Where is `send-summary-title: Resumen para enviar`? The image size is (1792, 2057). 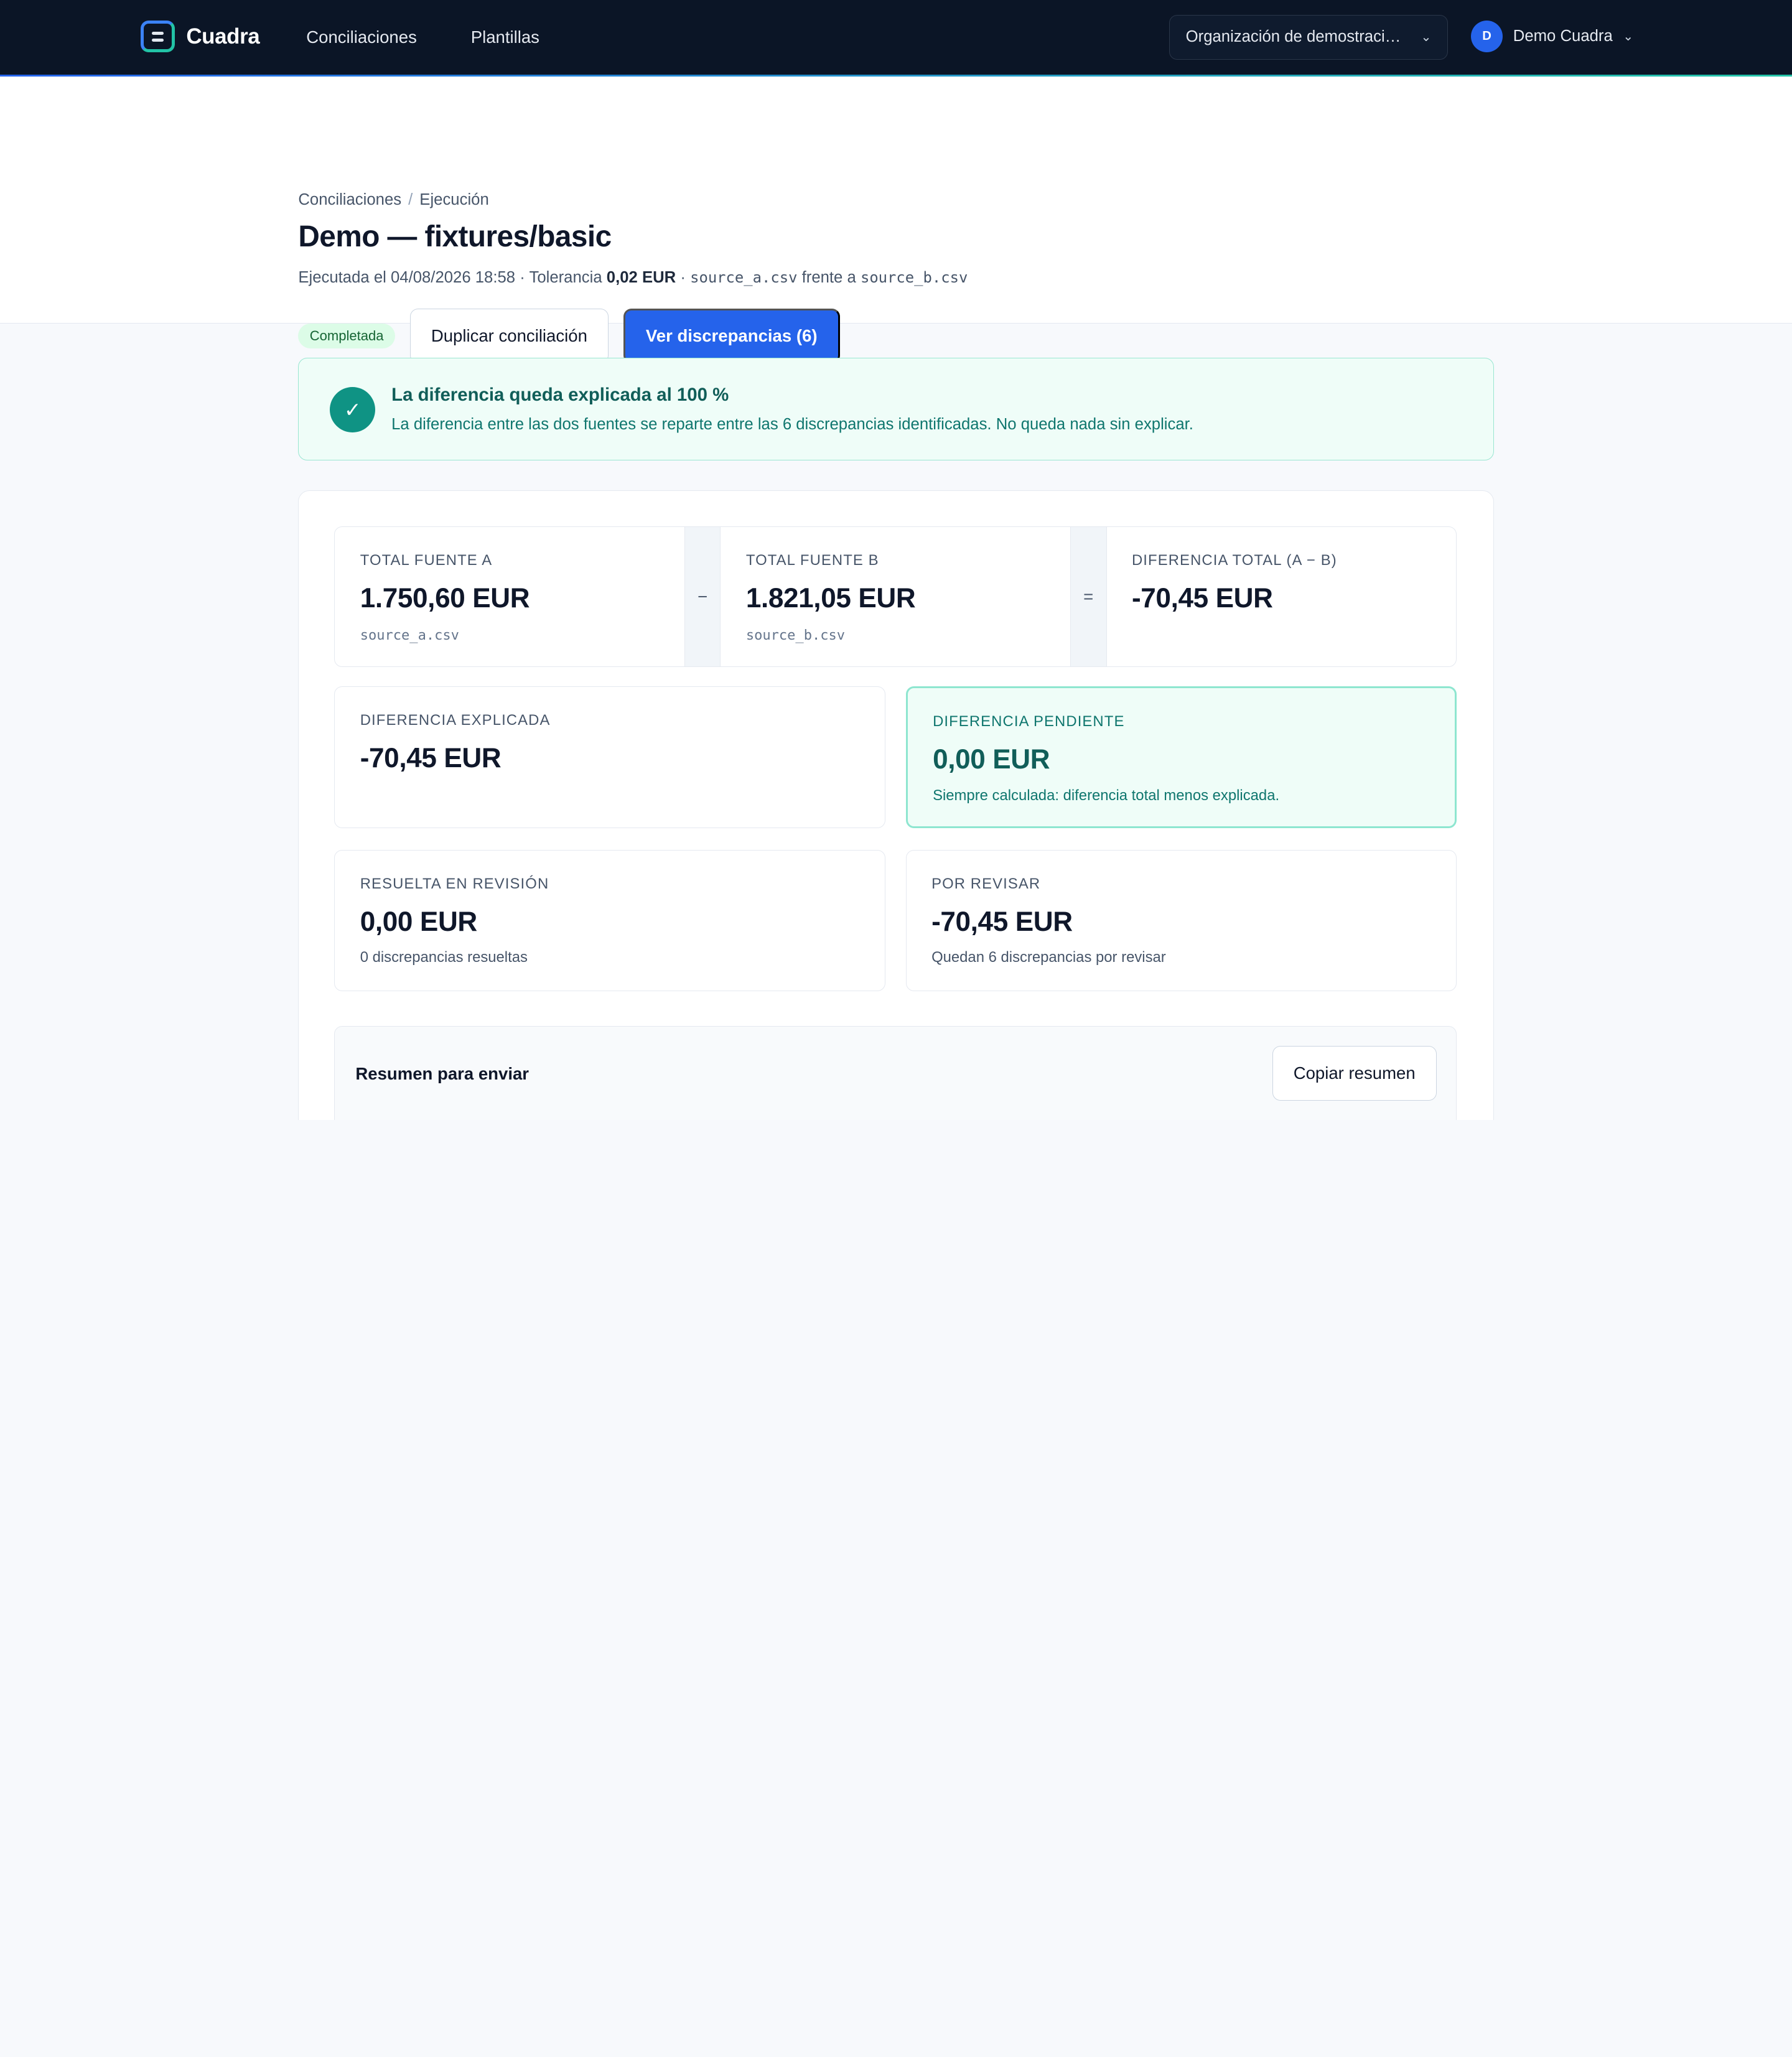
send-summary-title: Resumen para enviar is located at coordinates (443, 1074).